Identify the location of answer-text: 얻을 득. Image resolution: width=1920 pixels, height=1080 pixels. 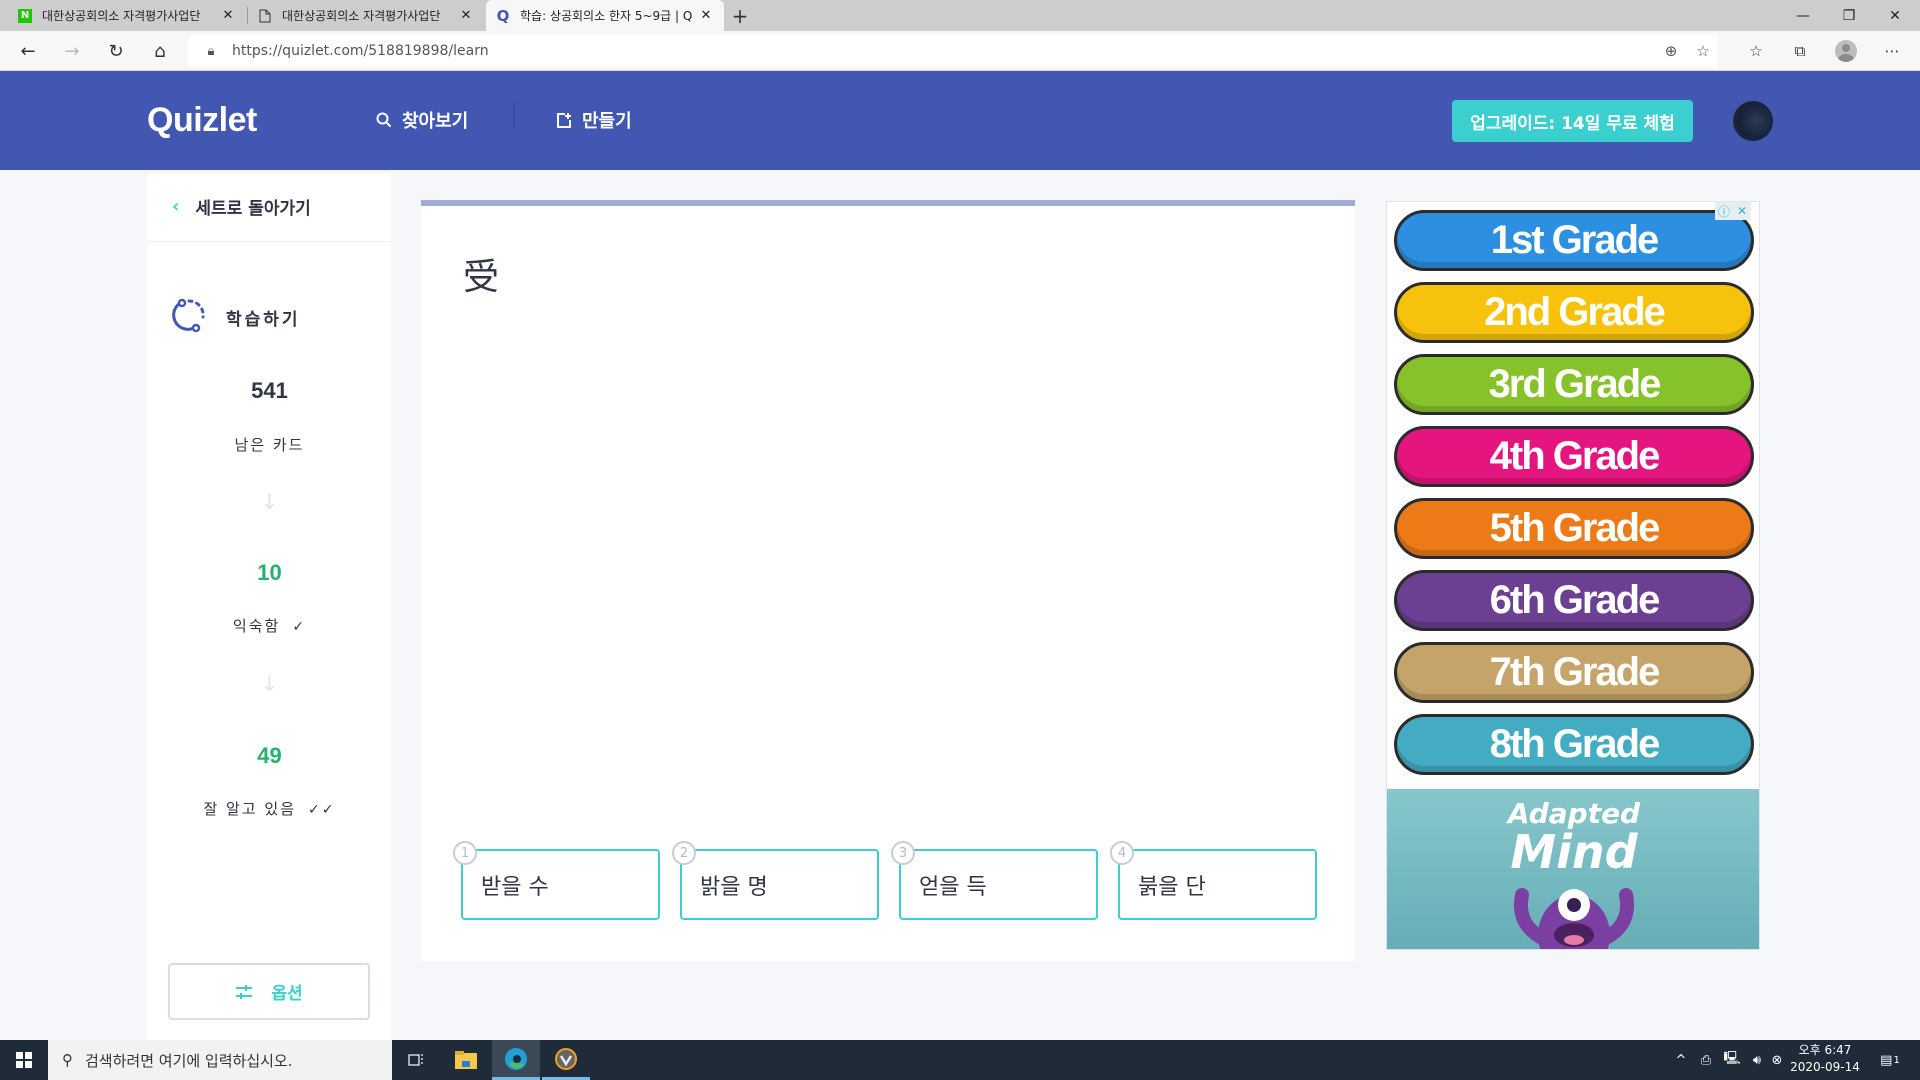
(953, 887).